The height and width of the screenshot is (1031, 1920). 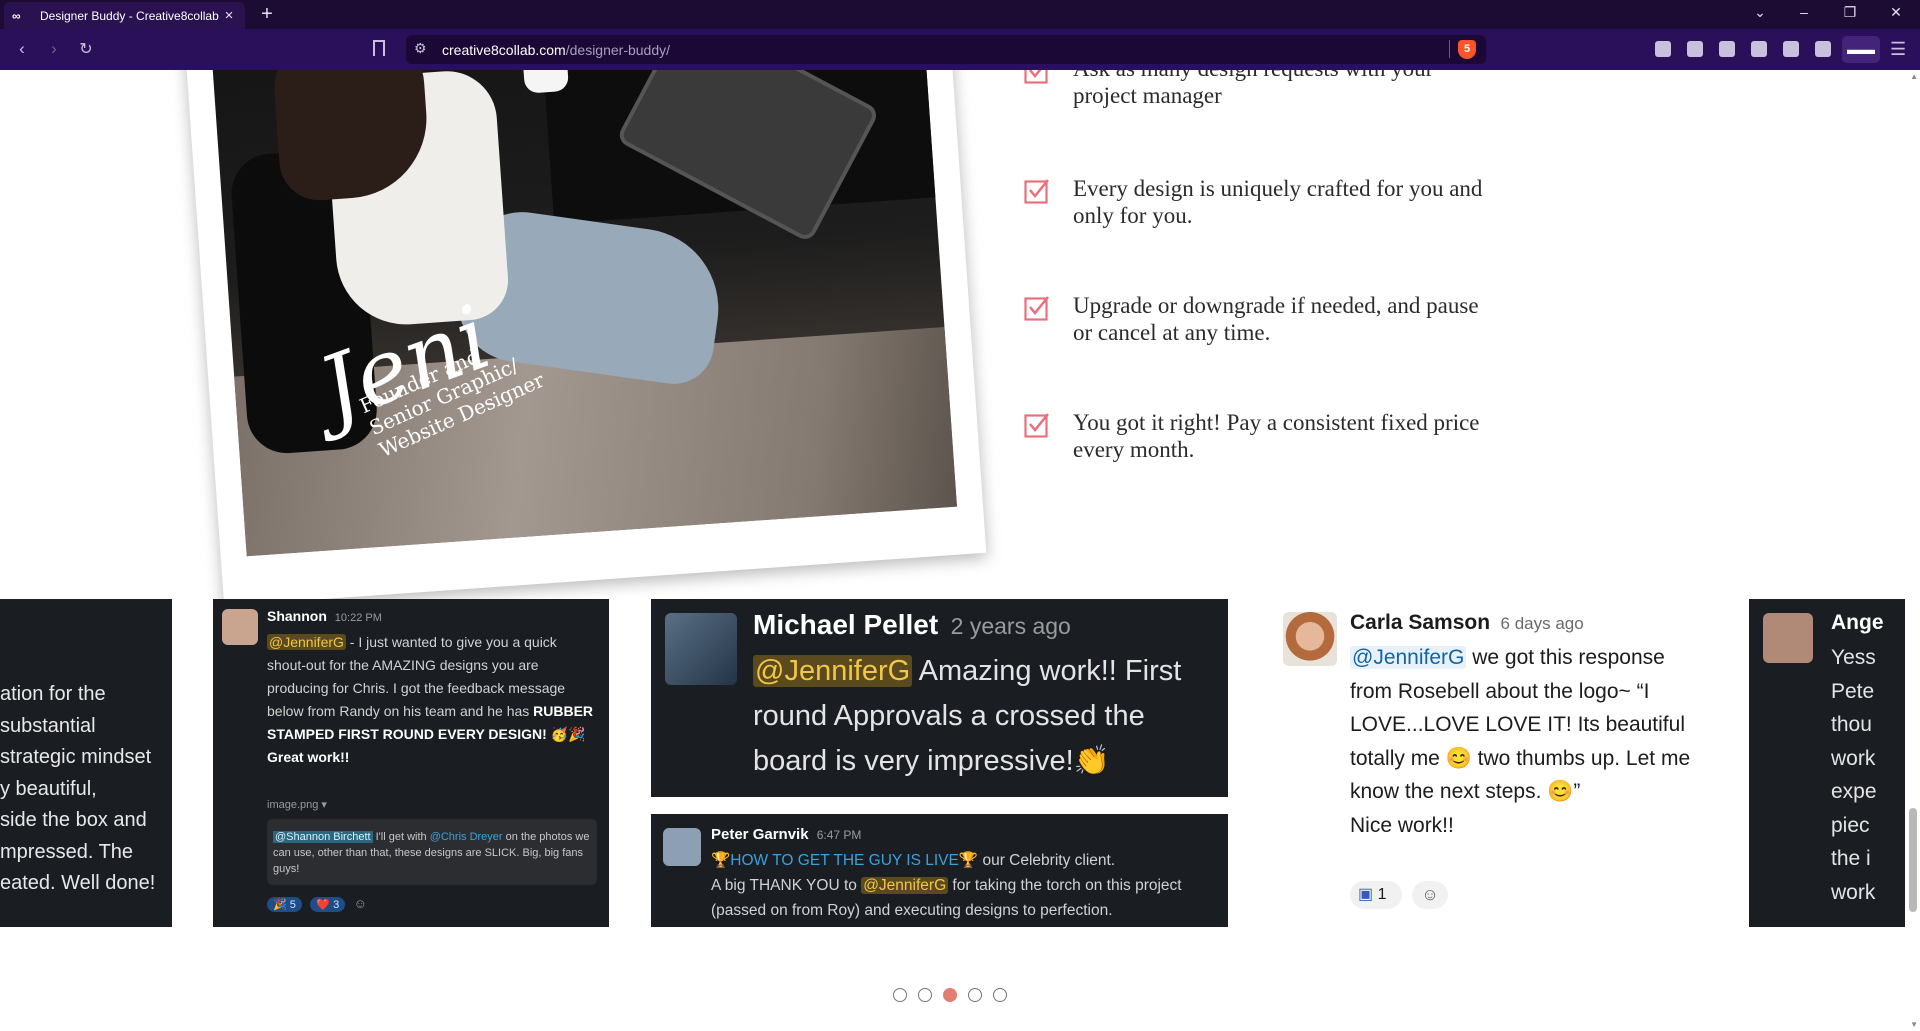 I want to click on reaction-emoji-icon: ▣, so click(x=1366, y=894).